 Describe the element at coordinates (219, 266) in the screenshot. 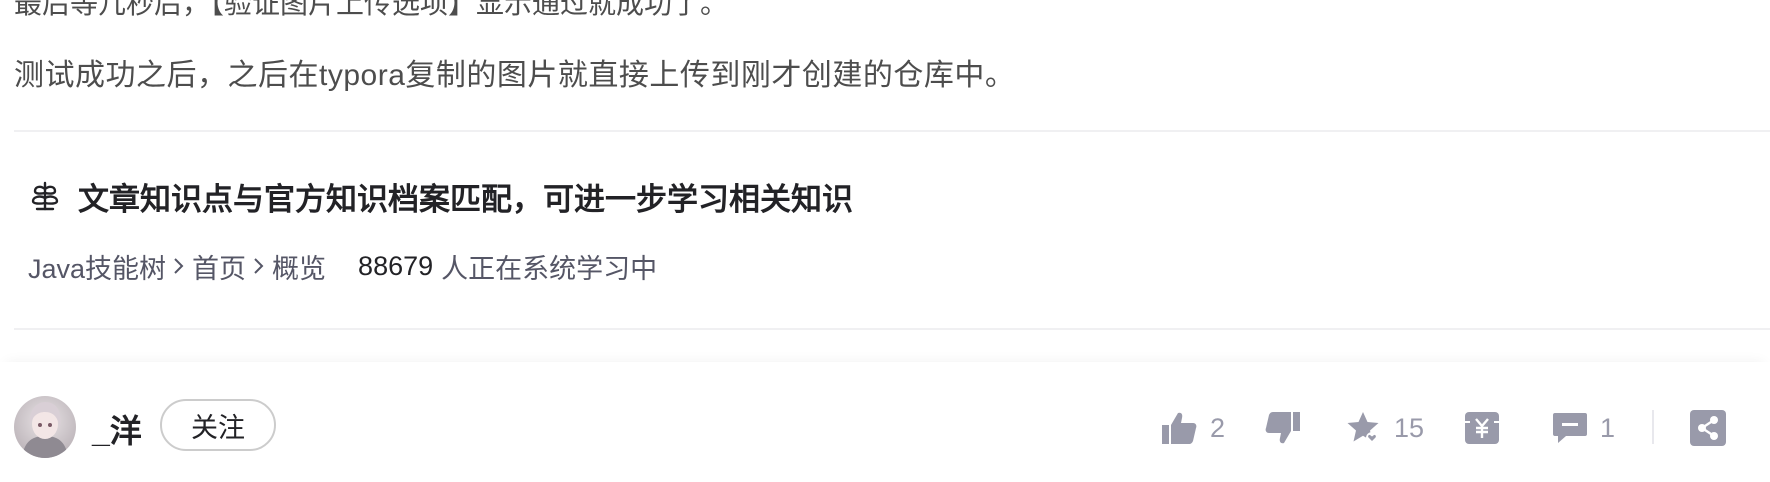

I see `breadcrumb-home: 首页` at that location.